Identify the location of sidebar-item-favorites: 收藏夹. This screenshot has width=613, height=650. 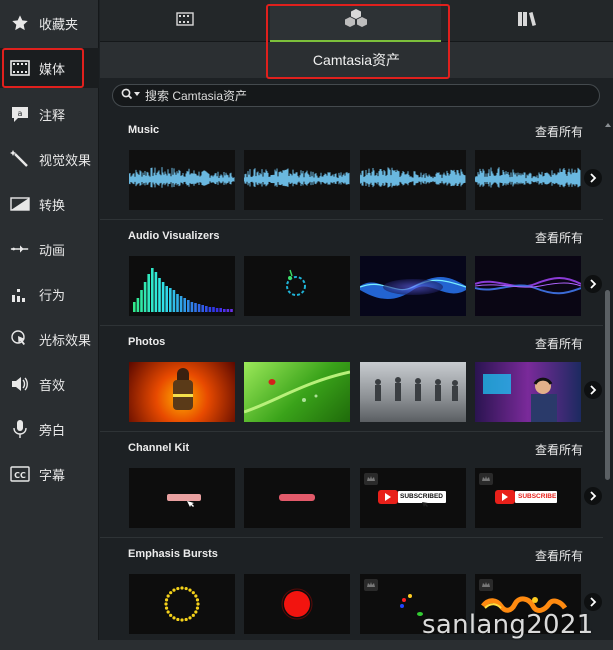
(49, 23).